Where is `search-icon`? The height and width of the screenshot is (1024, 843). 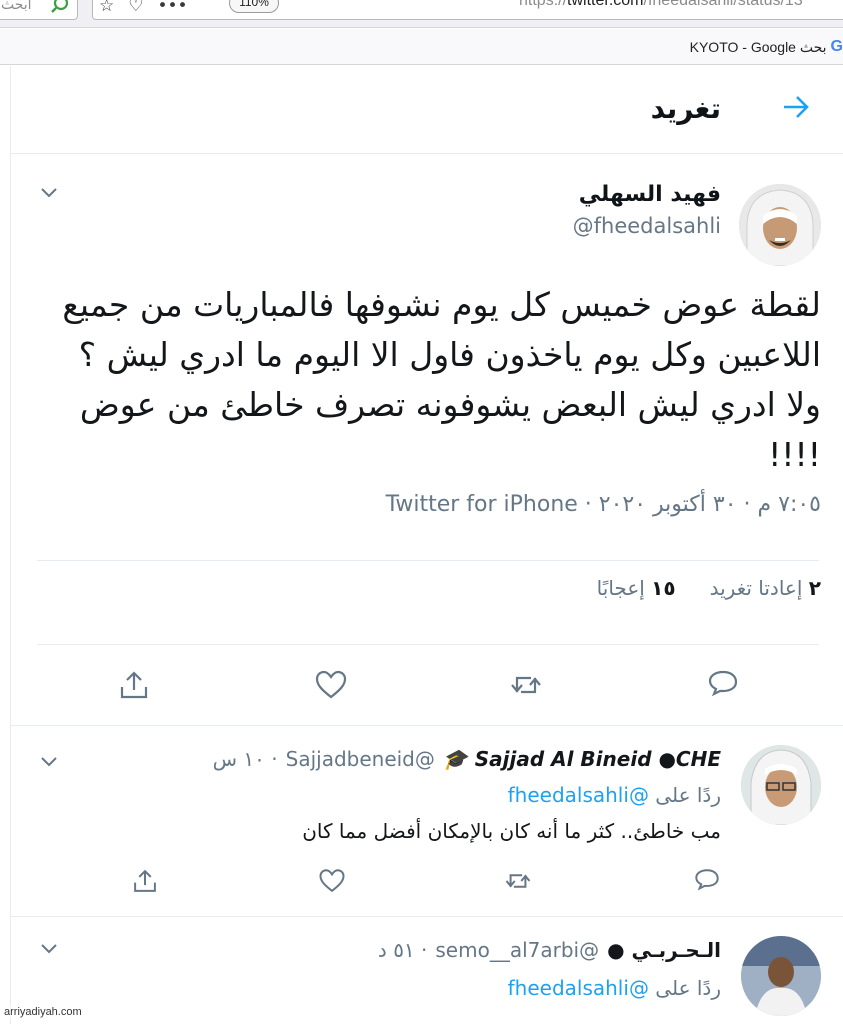 search-icon is located at coordinates (60, 8).